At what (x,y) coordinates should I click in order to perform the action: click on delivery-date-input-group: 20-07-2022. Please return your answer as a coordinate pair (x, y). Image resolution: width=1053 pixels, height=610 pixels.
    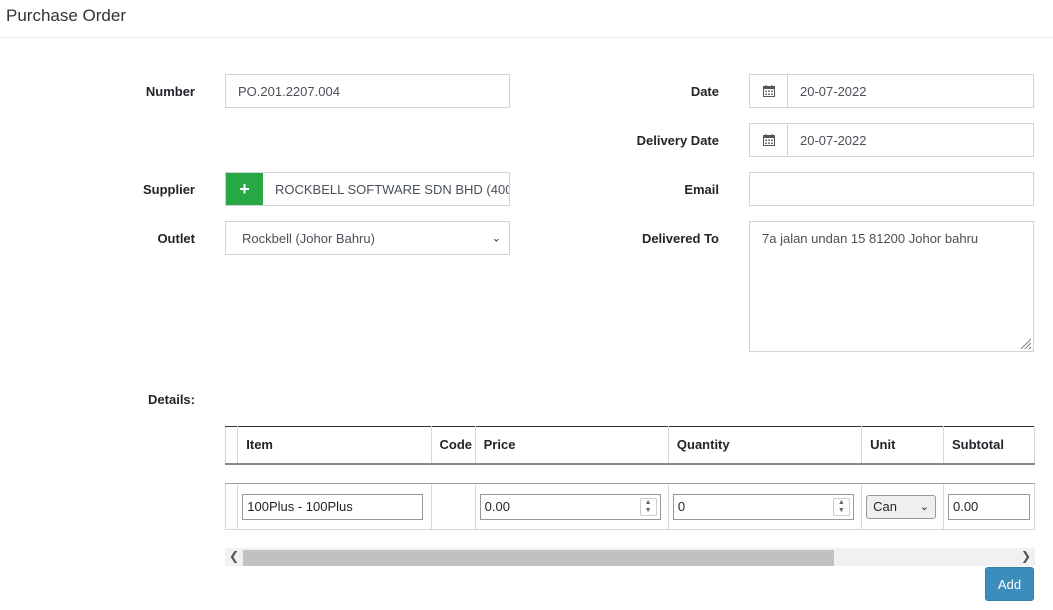
    Looking at the image, I should click on (891, 140).